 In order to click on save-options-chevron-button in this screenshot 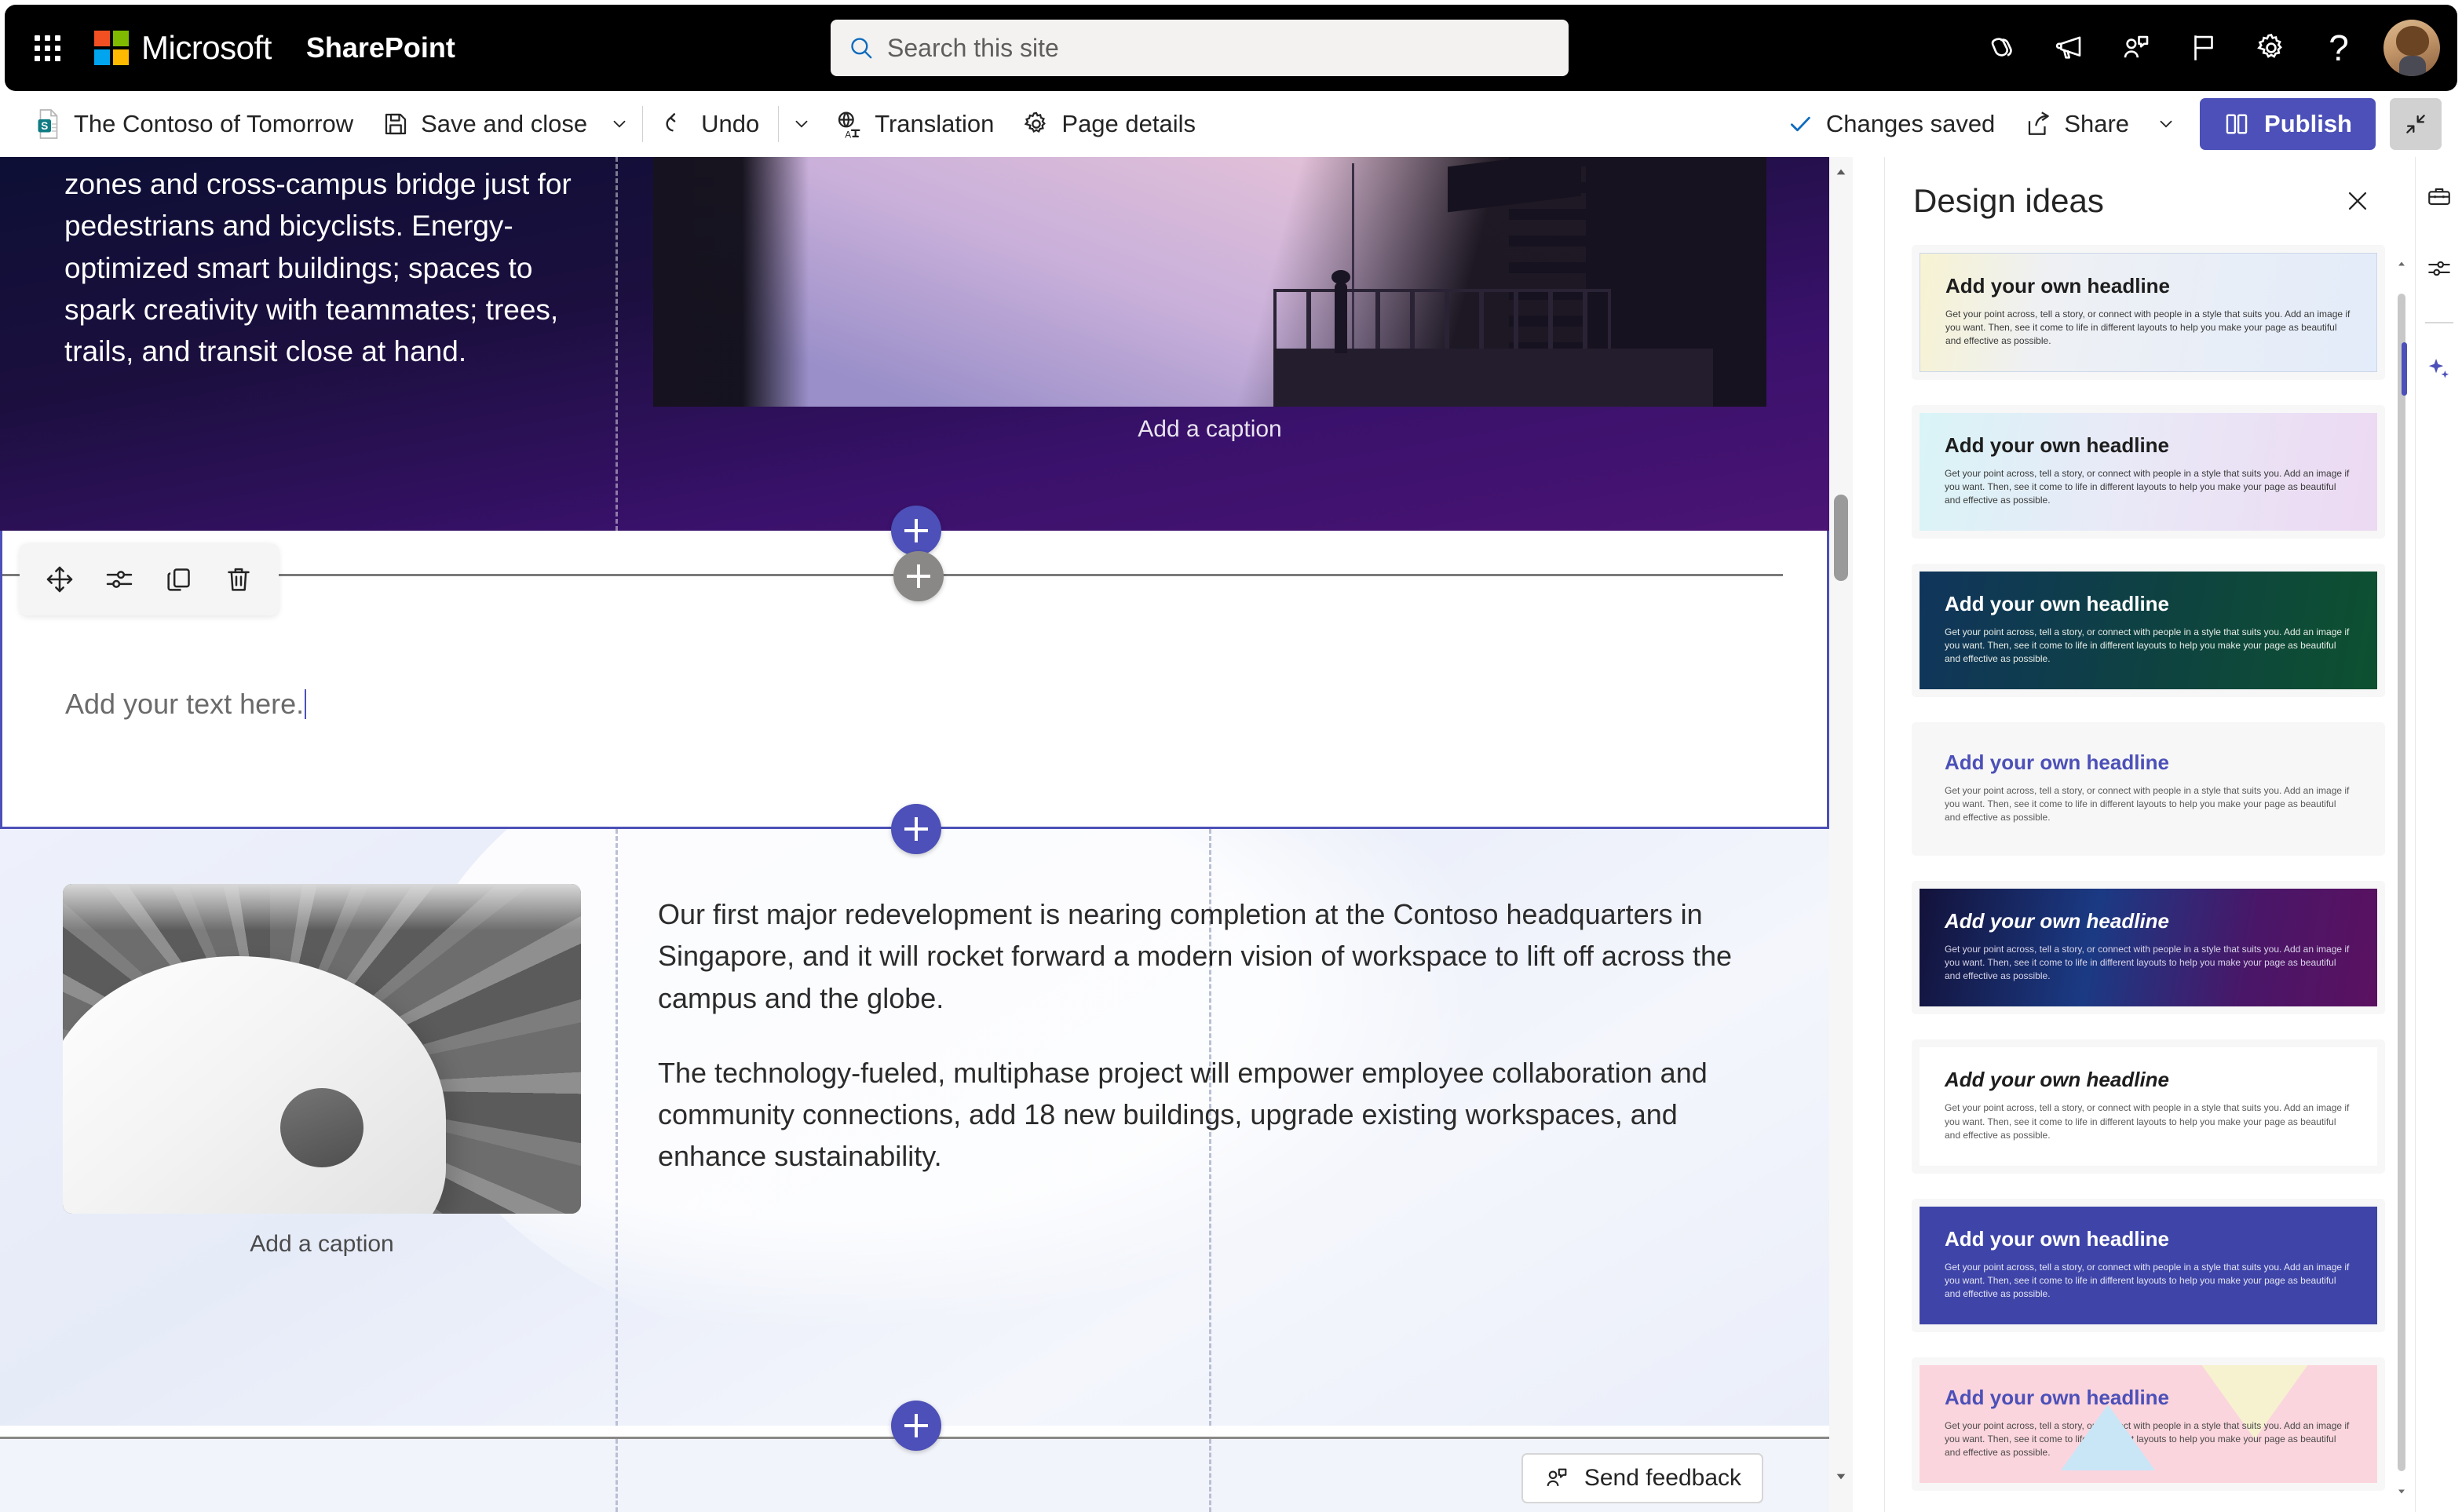, I will do `click(619, 124)`.